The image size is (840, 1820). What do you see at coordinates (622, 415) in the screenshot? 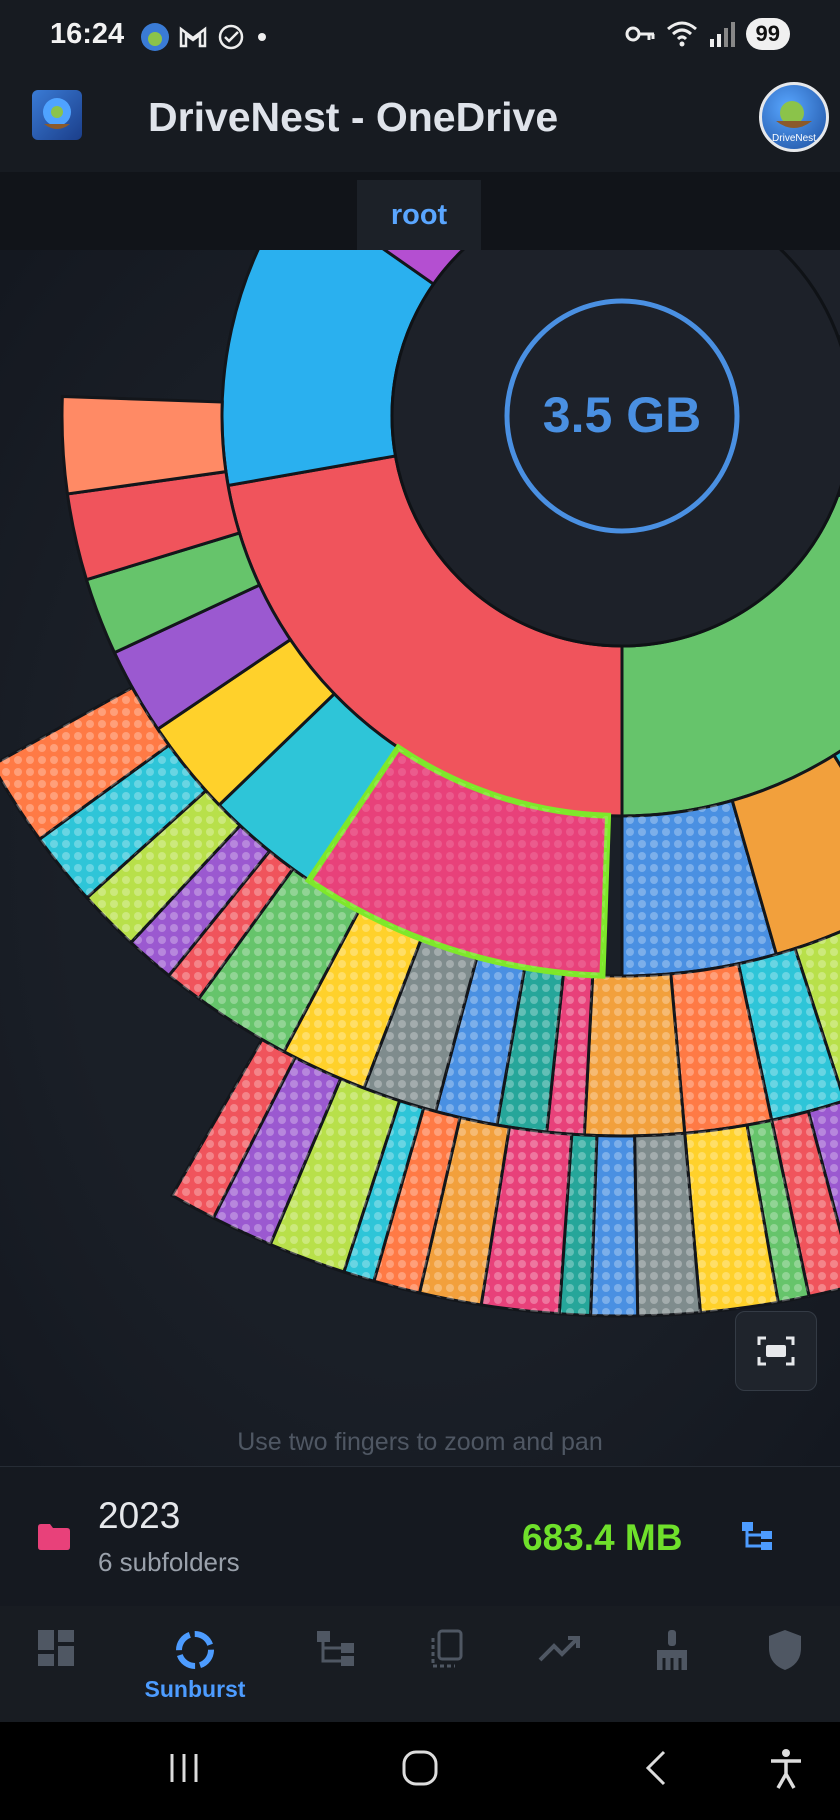
I see `center-total-label: 3.5 GB` at bounding box center [622, 415].